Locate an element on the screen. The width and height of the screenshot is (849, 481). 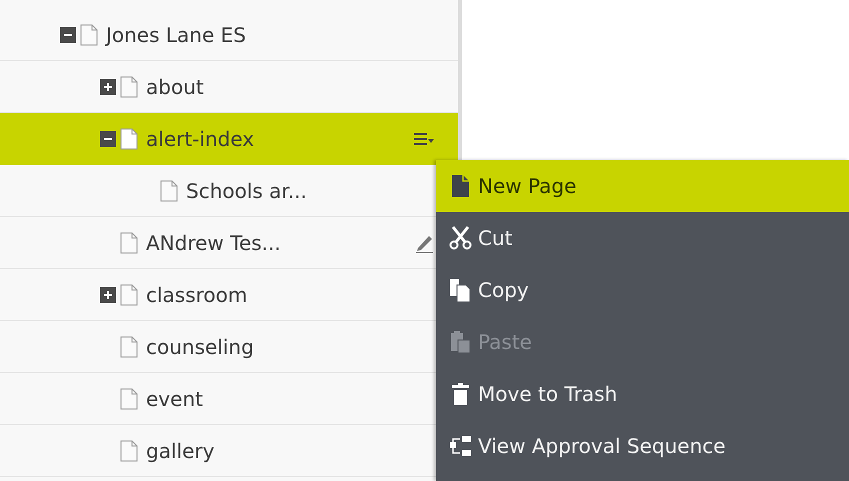
tree-item: alert-index is located at coordinates (229, 139).